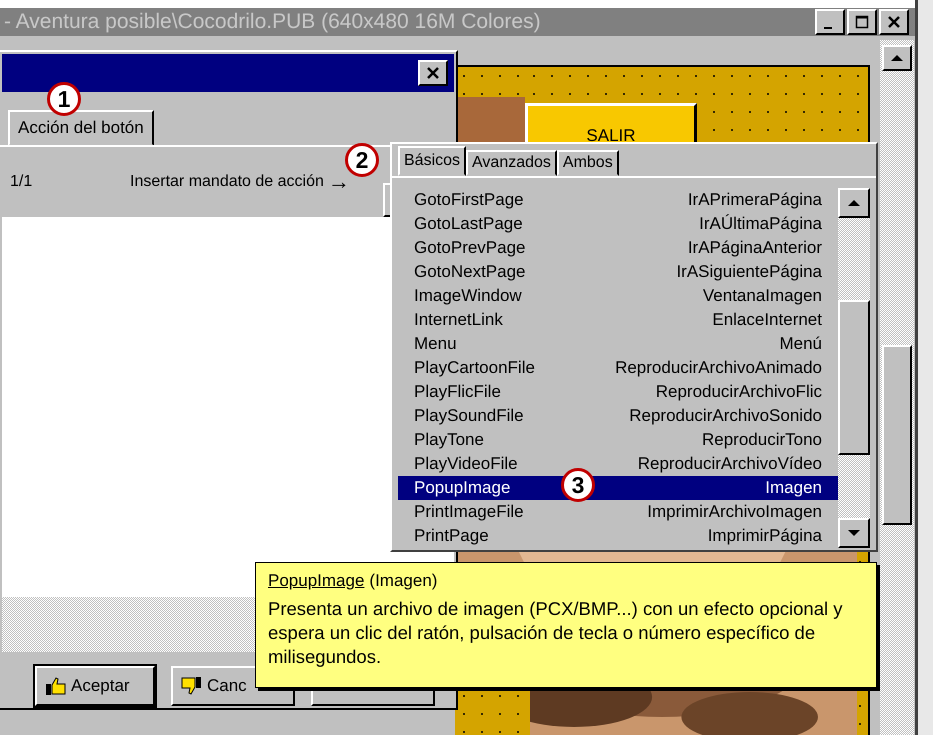 Image resolution: width=933 pixels, height=735 pixels. I want to click on page-counter: 1/1, so click(22, 182).